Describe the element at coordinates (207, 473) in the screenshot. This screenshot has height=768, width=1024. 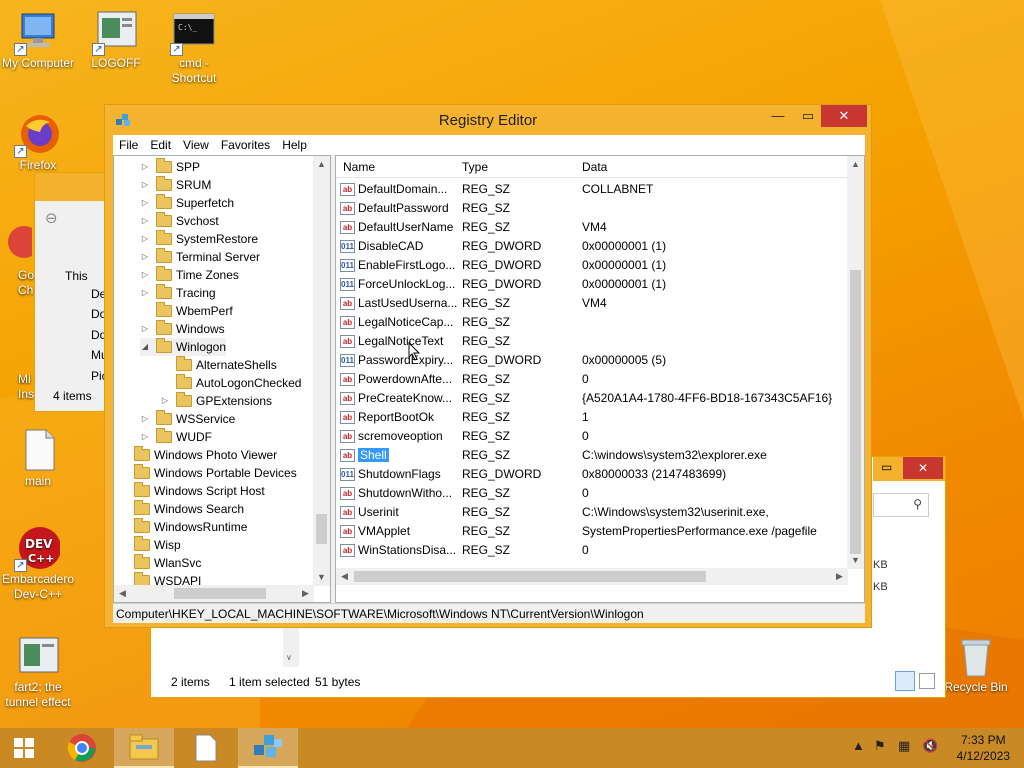
I see `tree-item: Windows Portable Devices` at that location.